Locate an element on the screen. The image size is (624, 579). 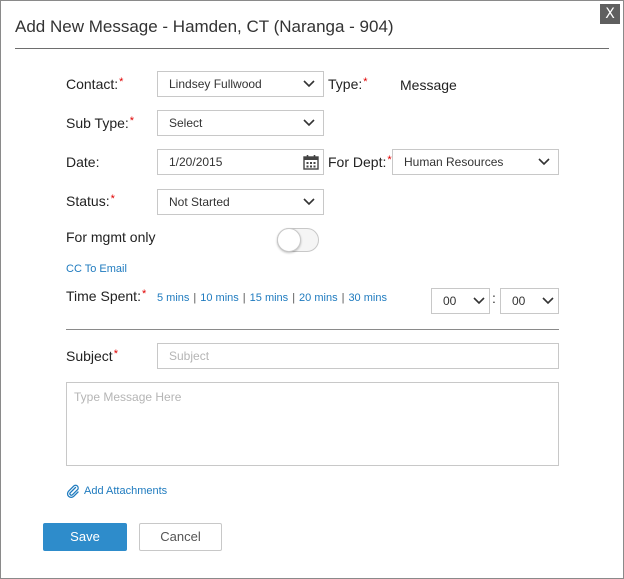
paperclip-icon is located at coordinates (72, 491).